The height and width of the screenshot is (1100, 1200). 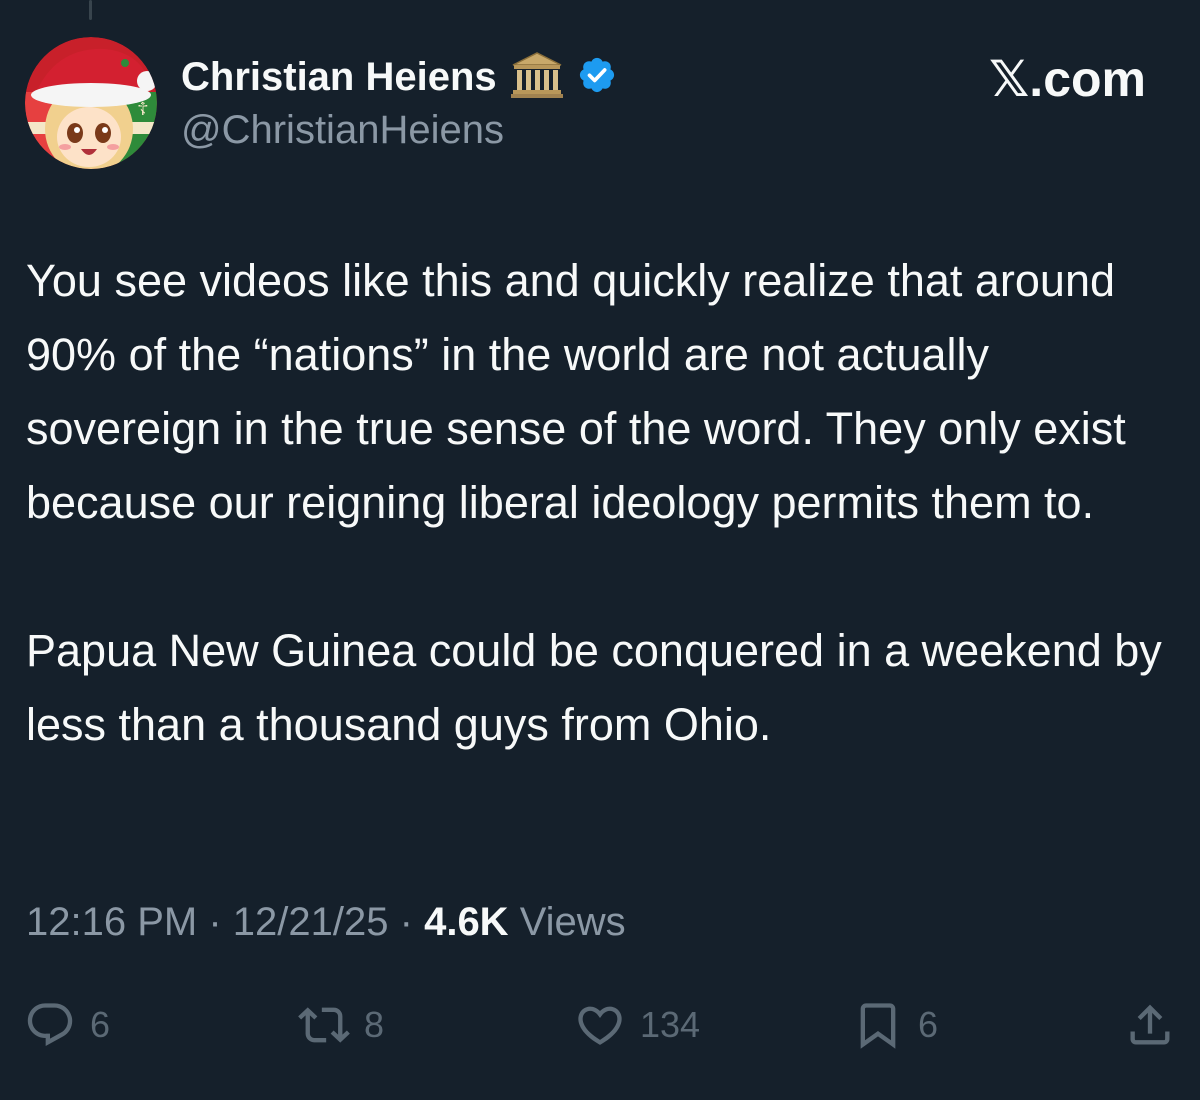 I want to click on verified-badge-icon, so click(x=597, y=77).